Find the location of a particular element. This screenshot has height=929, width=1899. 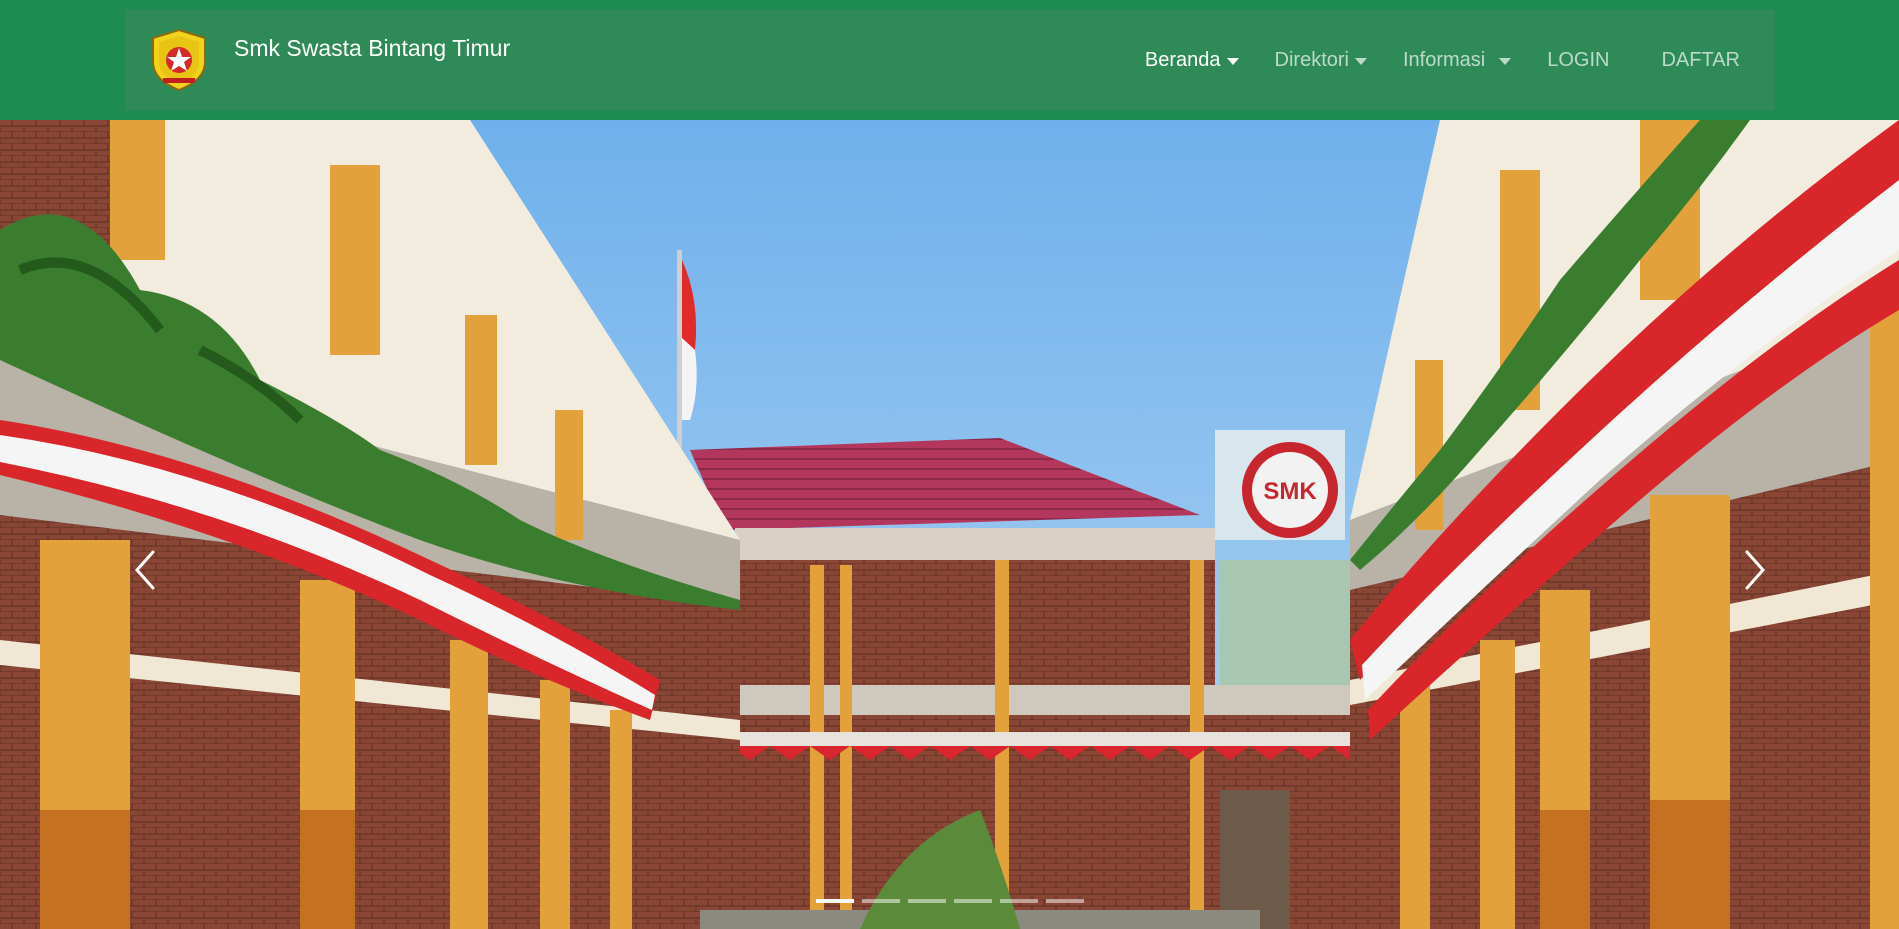

carousel-indicators is located at coordinates (950, 901).